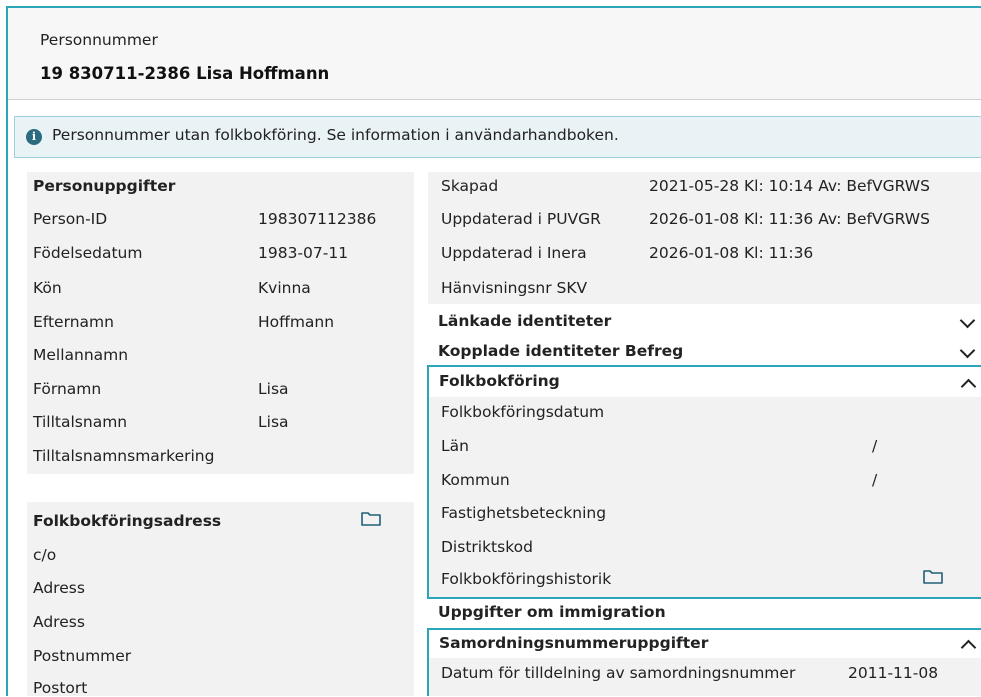 Image resolution: width=981 pixels, height=697 pixels. I want to click on uppdaterad-inera-value: 2026-01-08 Kl: 11:36, so click(731, 253).